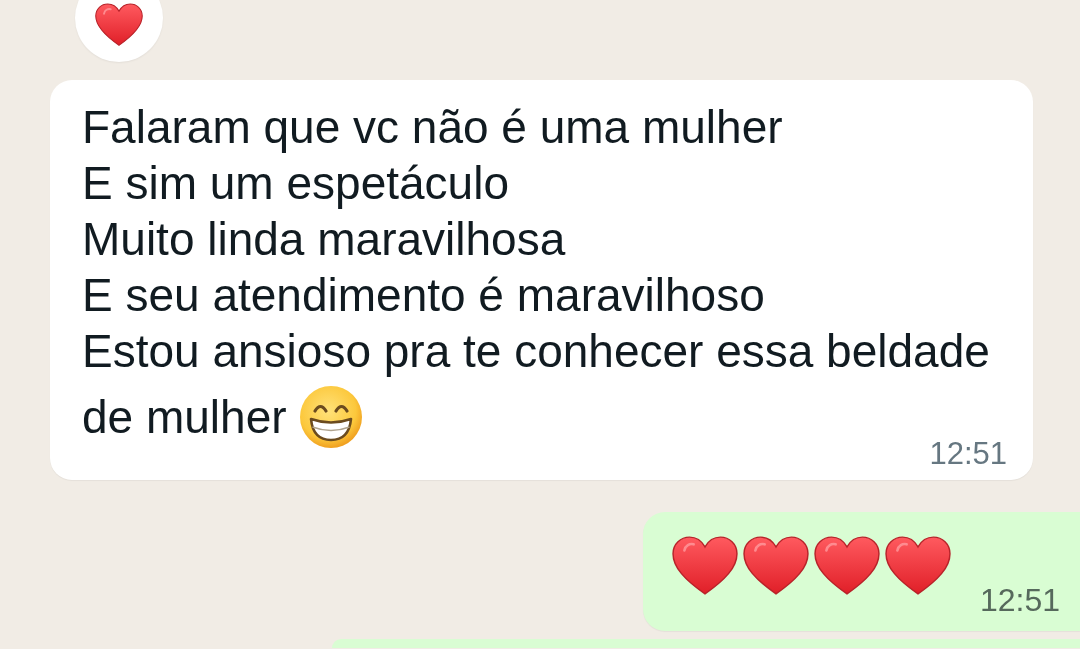 This screenshot has width=1080, height=649. I want to click on message-text: Muito linda maravilhosa, so click(324, 239).